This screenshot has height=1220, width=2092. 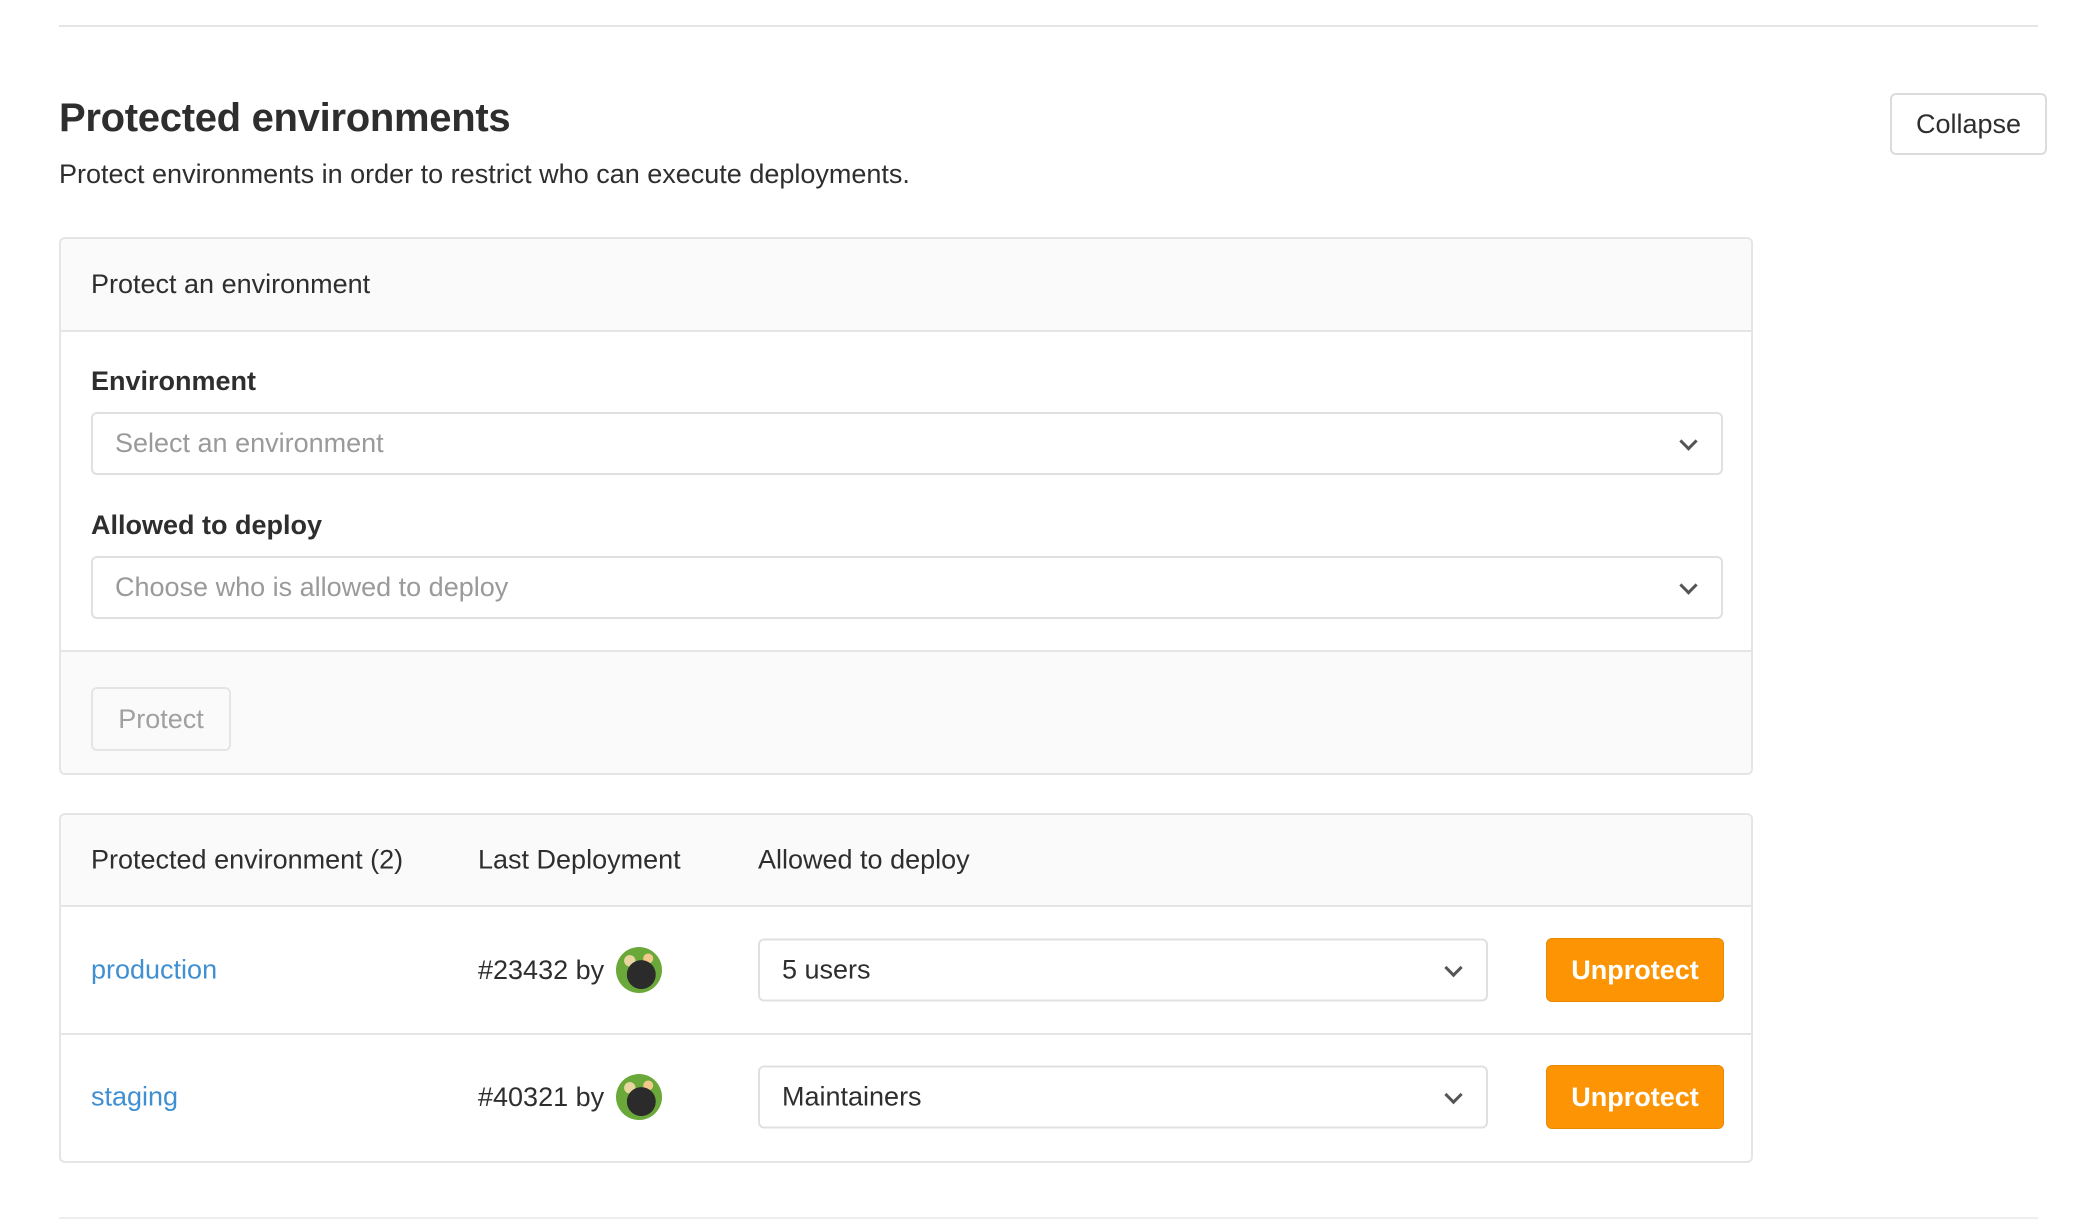 I want to click on allowed-to-deploy-label: Allowed to deploy, so click(x=207, y=525).